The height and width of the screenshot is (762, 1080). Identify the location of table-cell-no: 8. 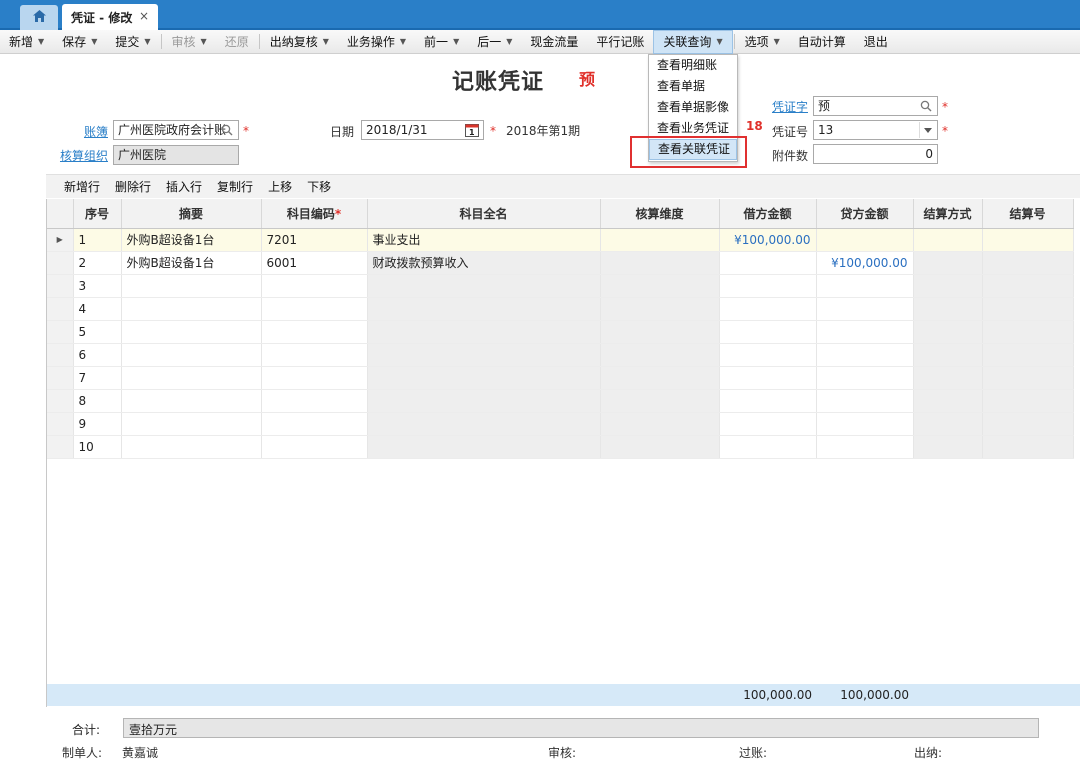
(97, 401).